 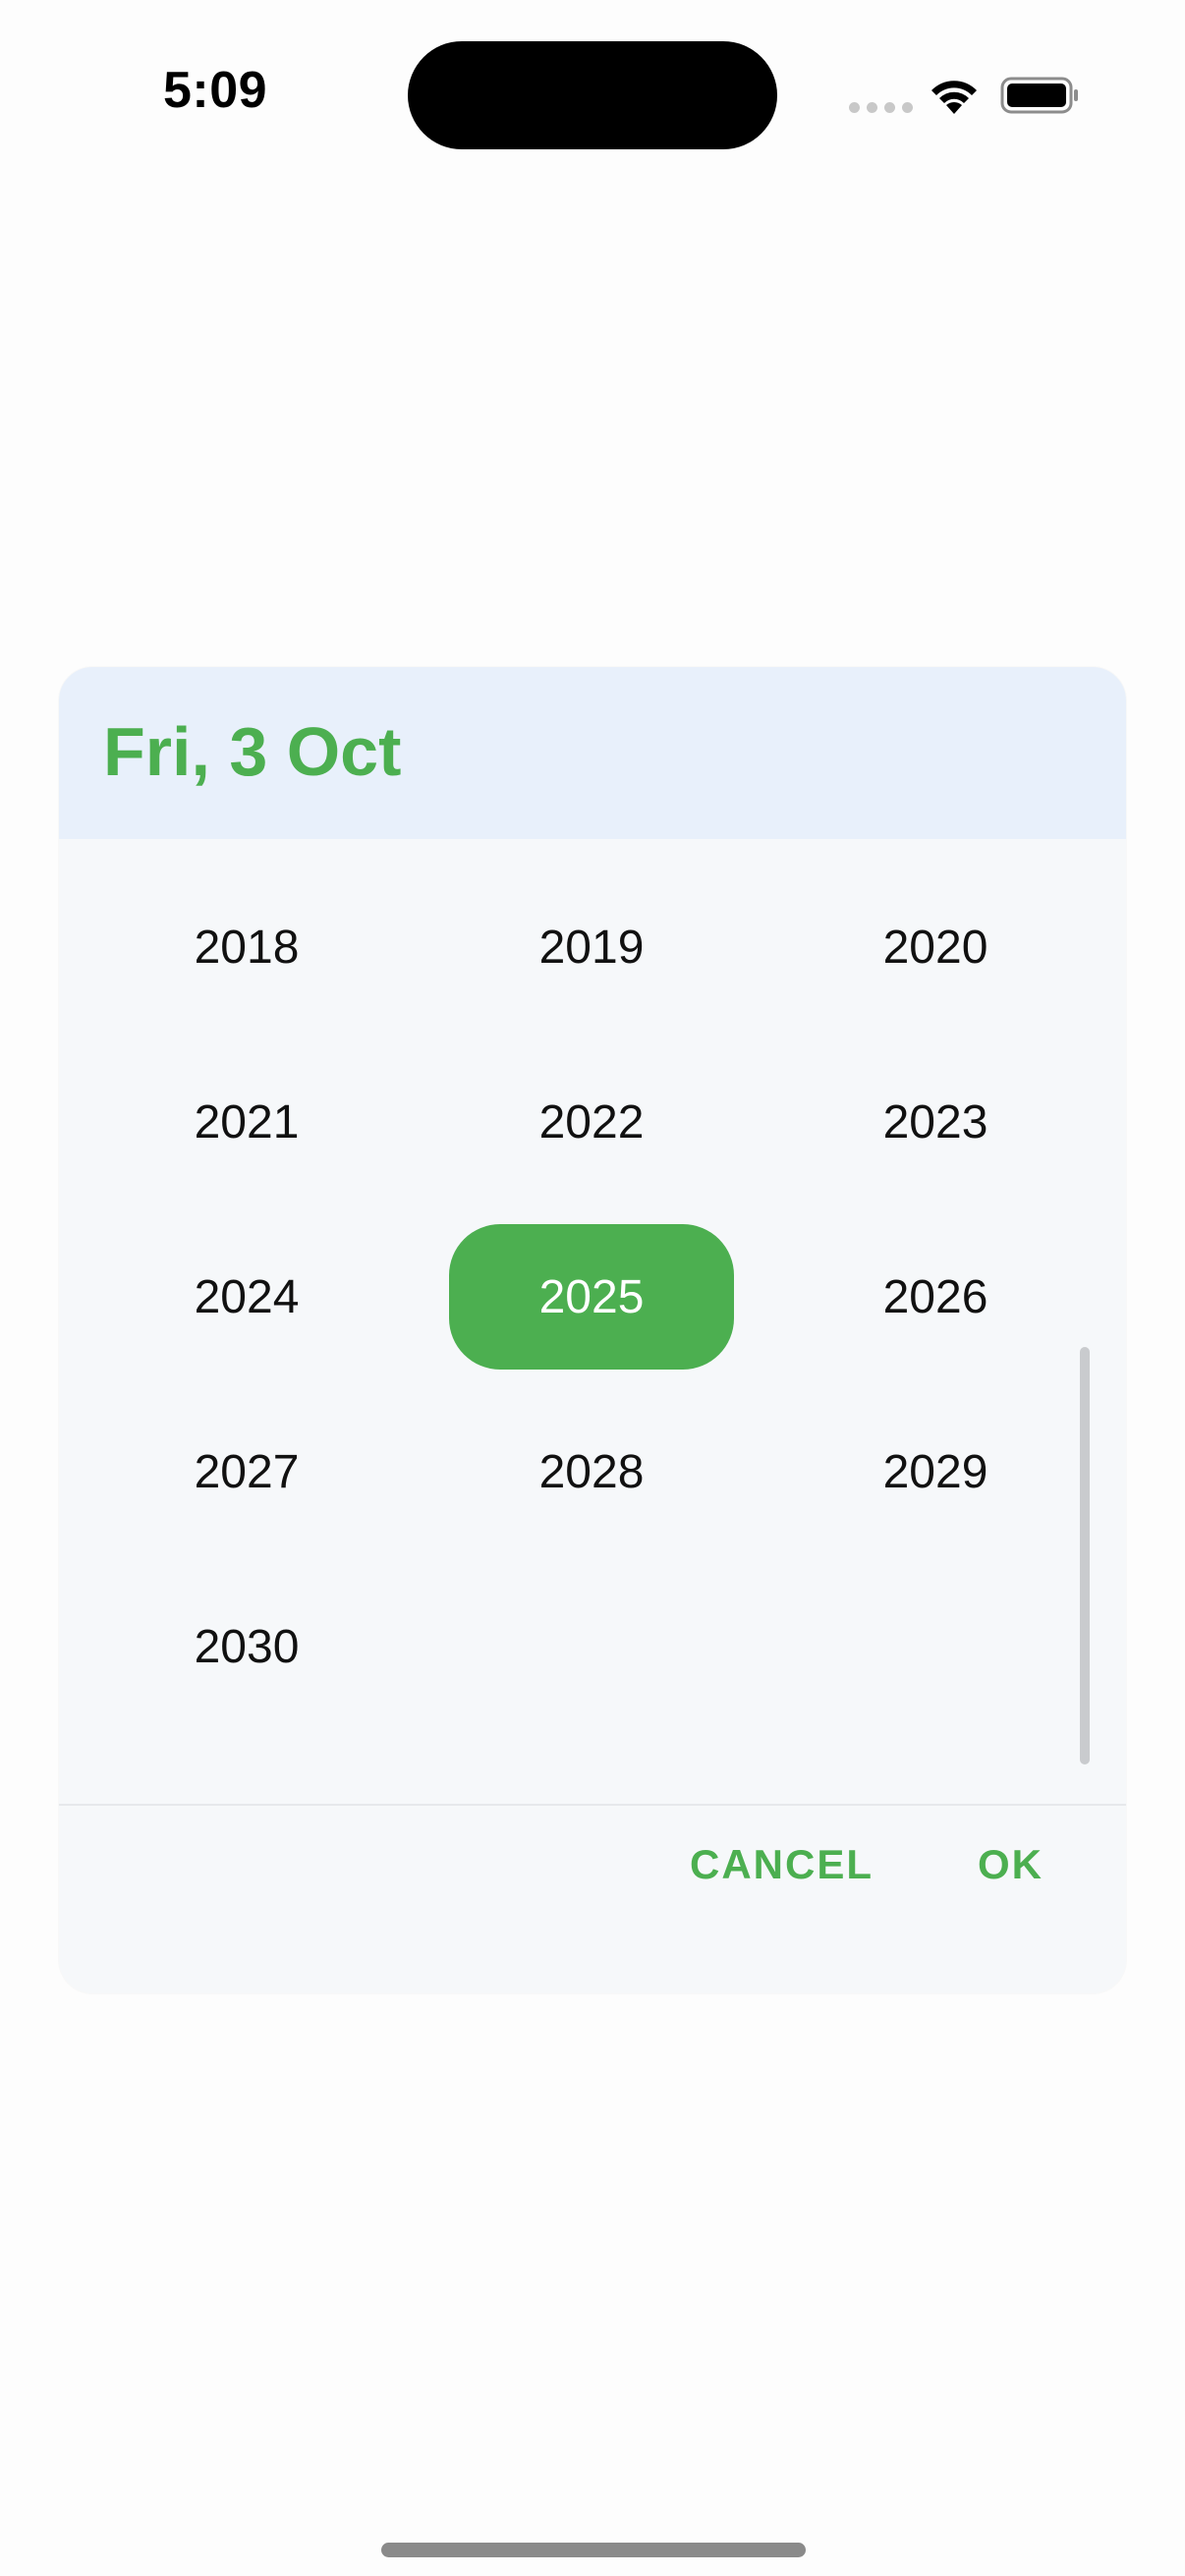 I want to click on year-2029: 2029, so click(x=936, y=1471).